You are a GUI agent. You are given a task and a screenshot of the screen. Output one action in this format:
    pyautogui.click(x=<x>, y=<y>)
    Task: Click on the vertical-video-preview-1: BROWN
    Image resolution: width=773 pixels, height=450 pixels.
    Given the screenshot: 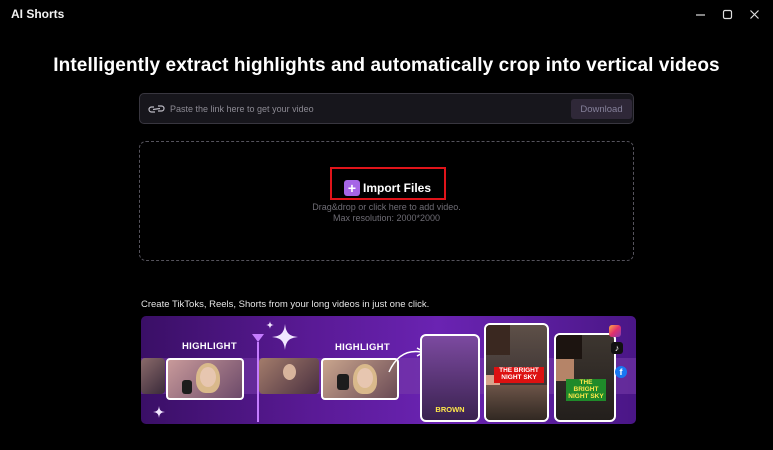 What is the action you would take?
    pyautogui.click(x=450, y=378)
    